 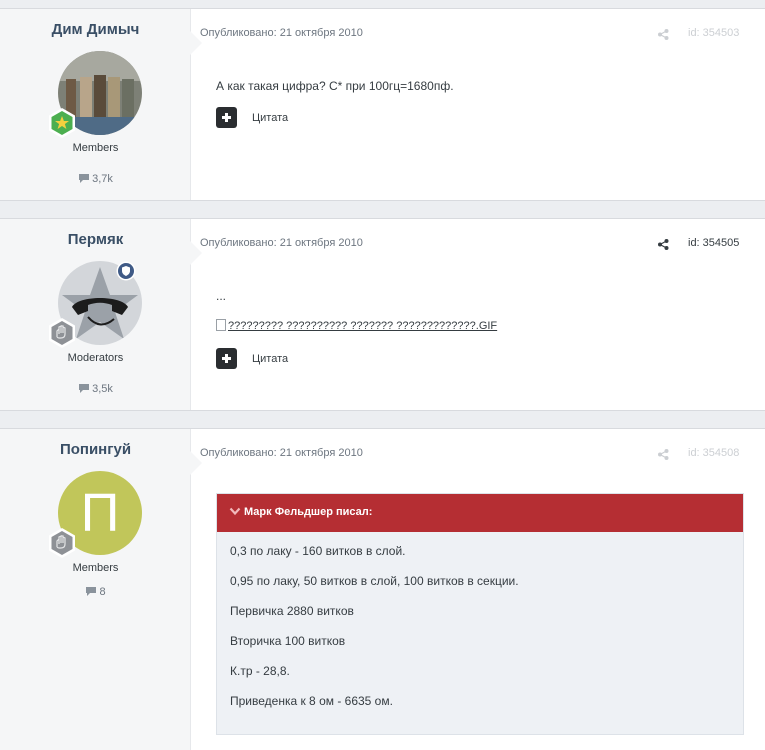 What do you see at coordinates (221, 325) in the screenshot?
I see `broken-image-icon` at bounding box center [221, 325].